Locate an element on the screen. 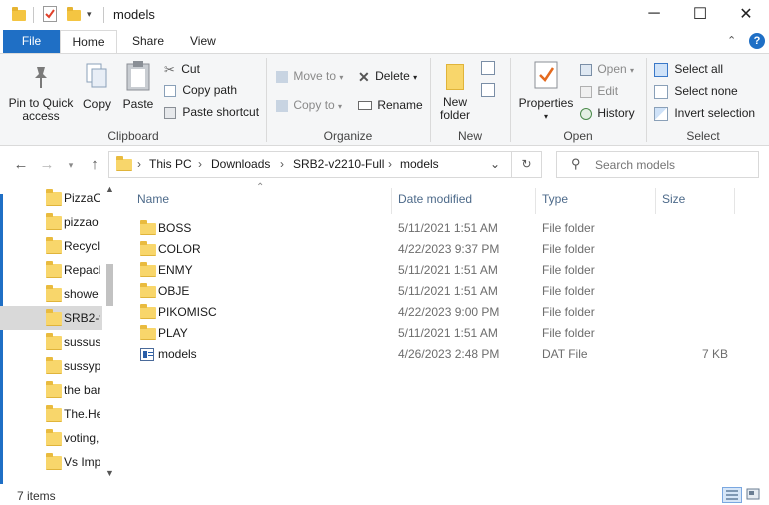  delete-button: ✕ Delete ▾ is located at coordinates (387, 76).